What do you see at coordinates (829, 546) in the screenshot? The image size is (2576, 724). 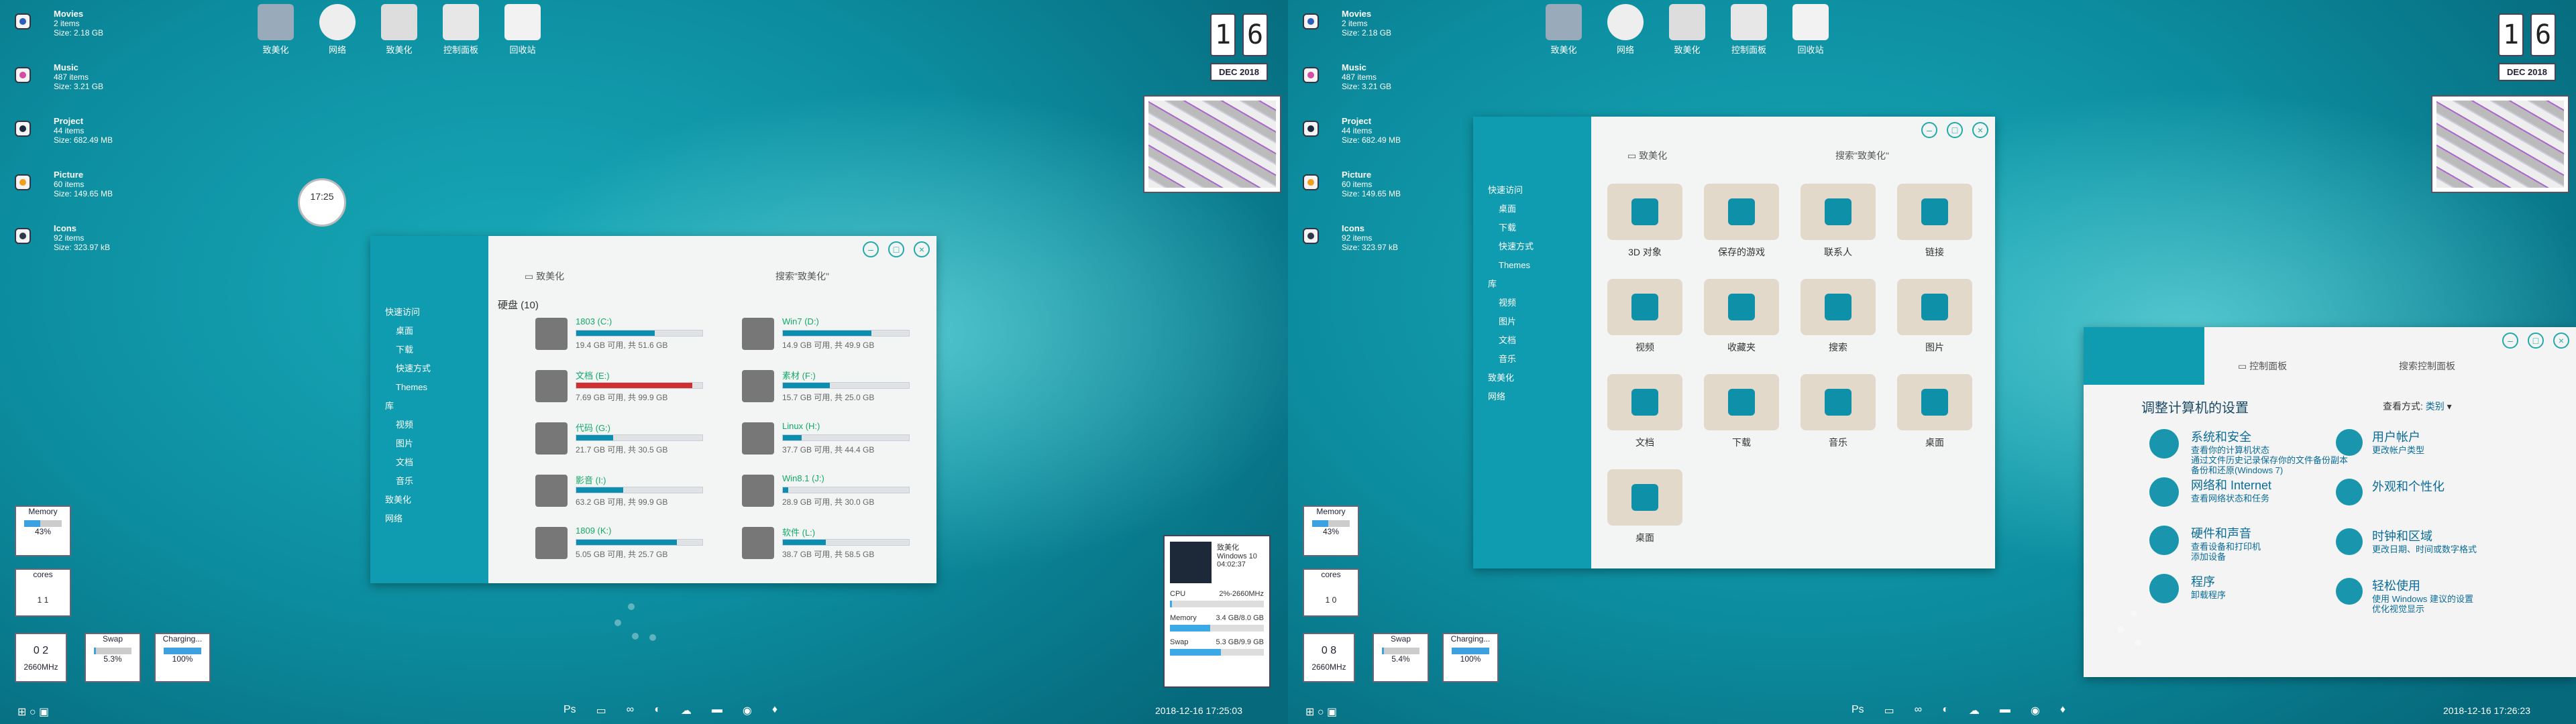 I see `drive-item: 软件 (L:) 38.7 GB 可用, 共 58.5 GB` at bounding box center [829, 546].